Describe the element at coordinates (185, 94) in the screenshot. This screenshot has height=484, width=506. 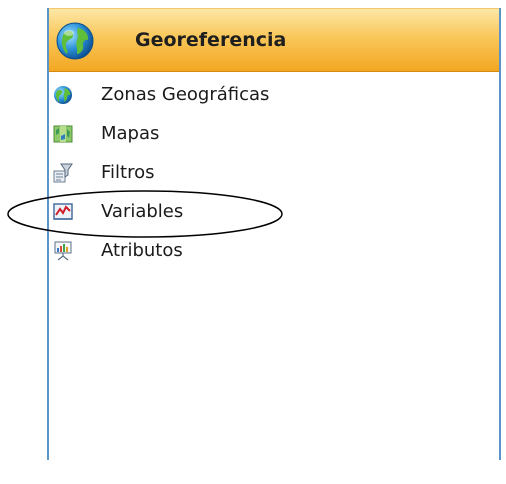
I see `nav-item-label: Zonas Geográficas` at that location.